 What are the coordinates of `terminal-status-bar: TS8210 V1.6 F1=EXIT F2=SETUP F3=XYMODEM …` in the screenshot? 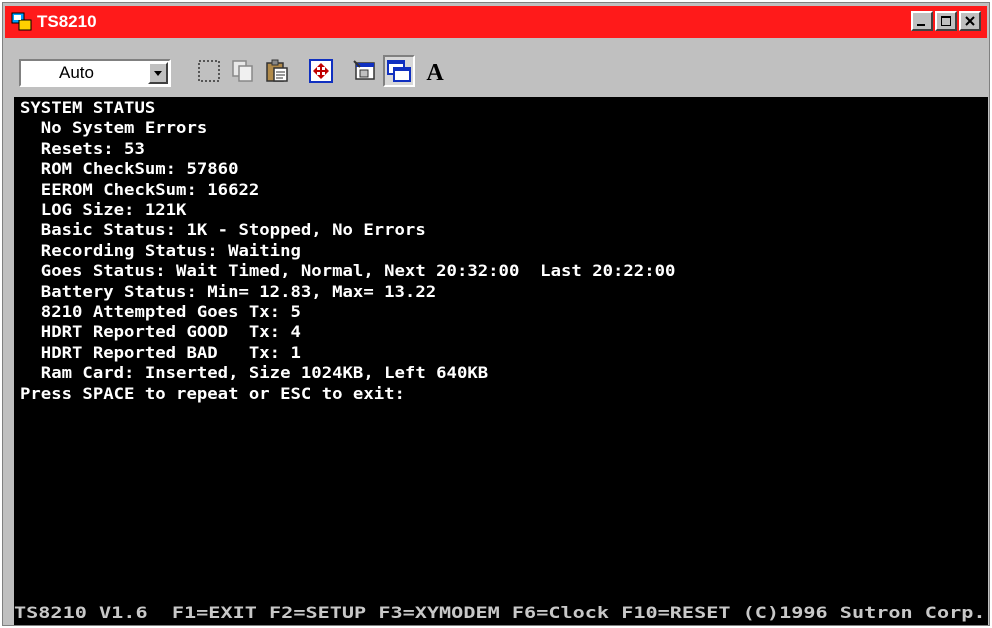 It's located at (501, 613).